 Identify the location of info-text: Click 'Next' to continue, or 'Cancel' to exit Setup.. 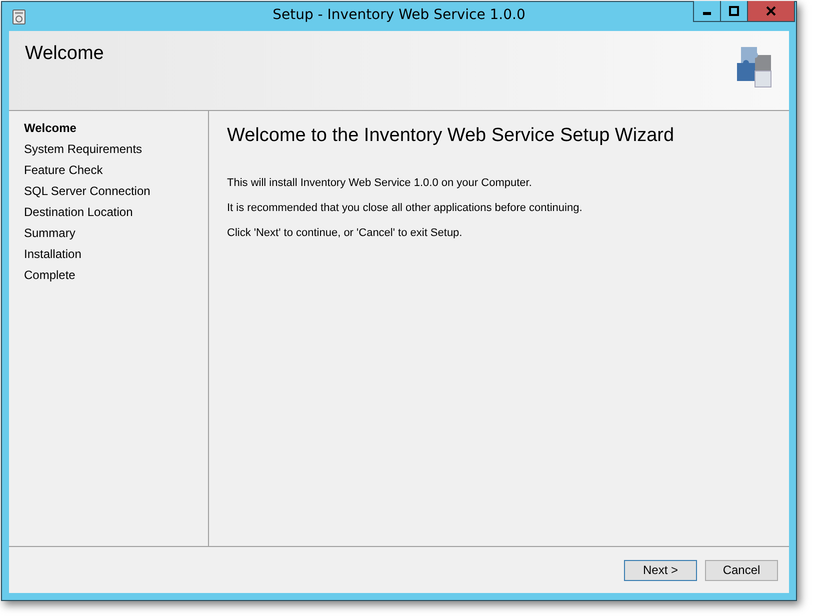
(345, 233).